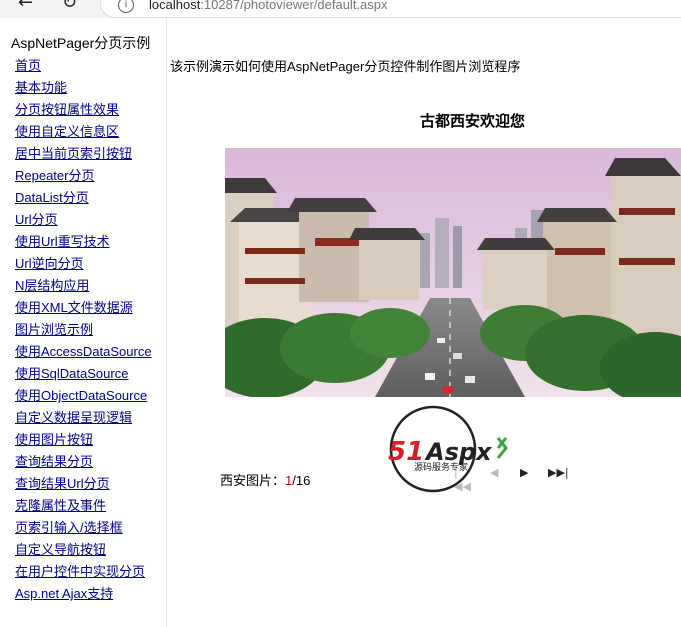  Describe the element at coordinates (25, 6) in the screenshot. I see `back-arrow-icon: ←` at that location.